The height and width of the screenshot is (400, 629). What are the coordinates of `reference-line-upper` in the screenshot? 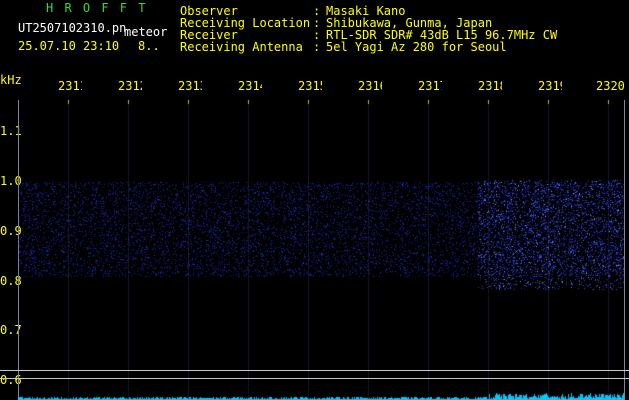 It's located at (314, 370).